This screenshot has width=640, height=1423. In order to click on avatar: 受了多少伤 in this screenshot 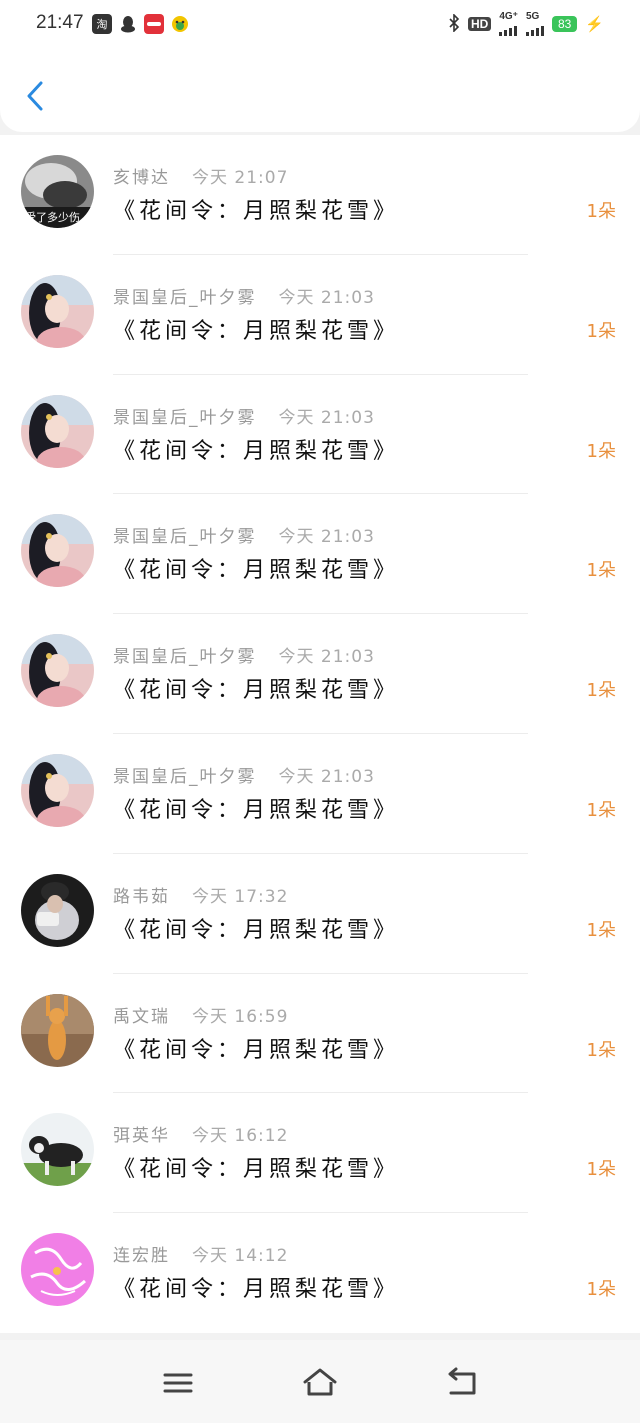, I will do `click(57, 191)`.